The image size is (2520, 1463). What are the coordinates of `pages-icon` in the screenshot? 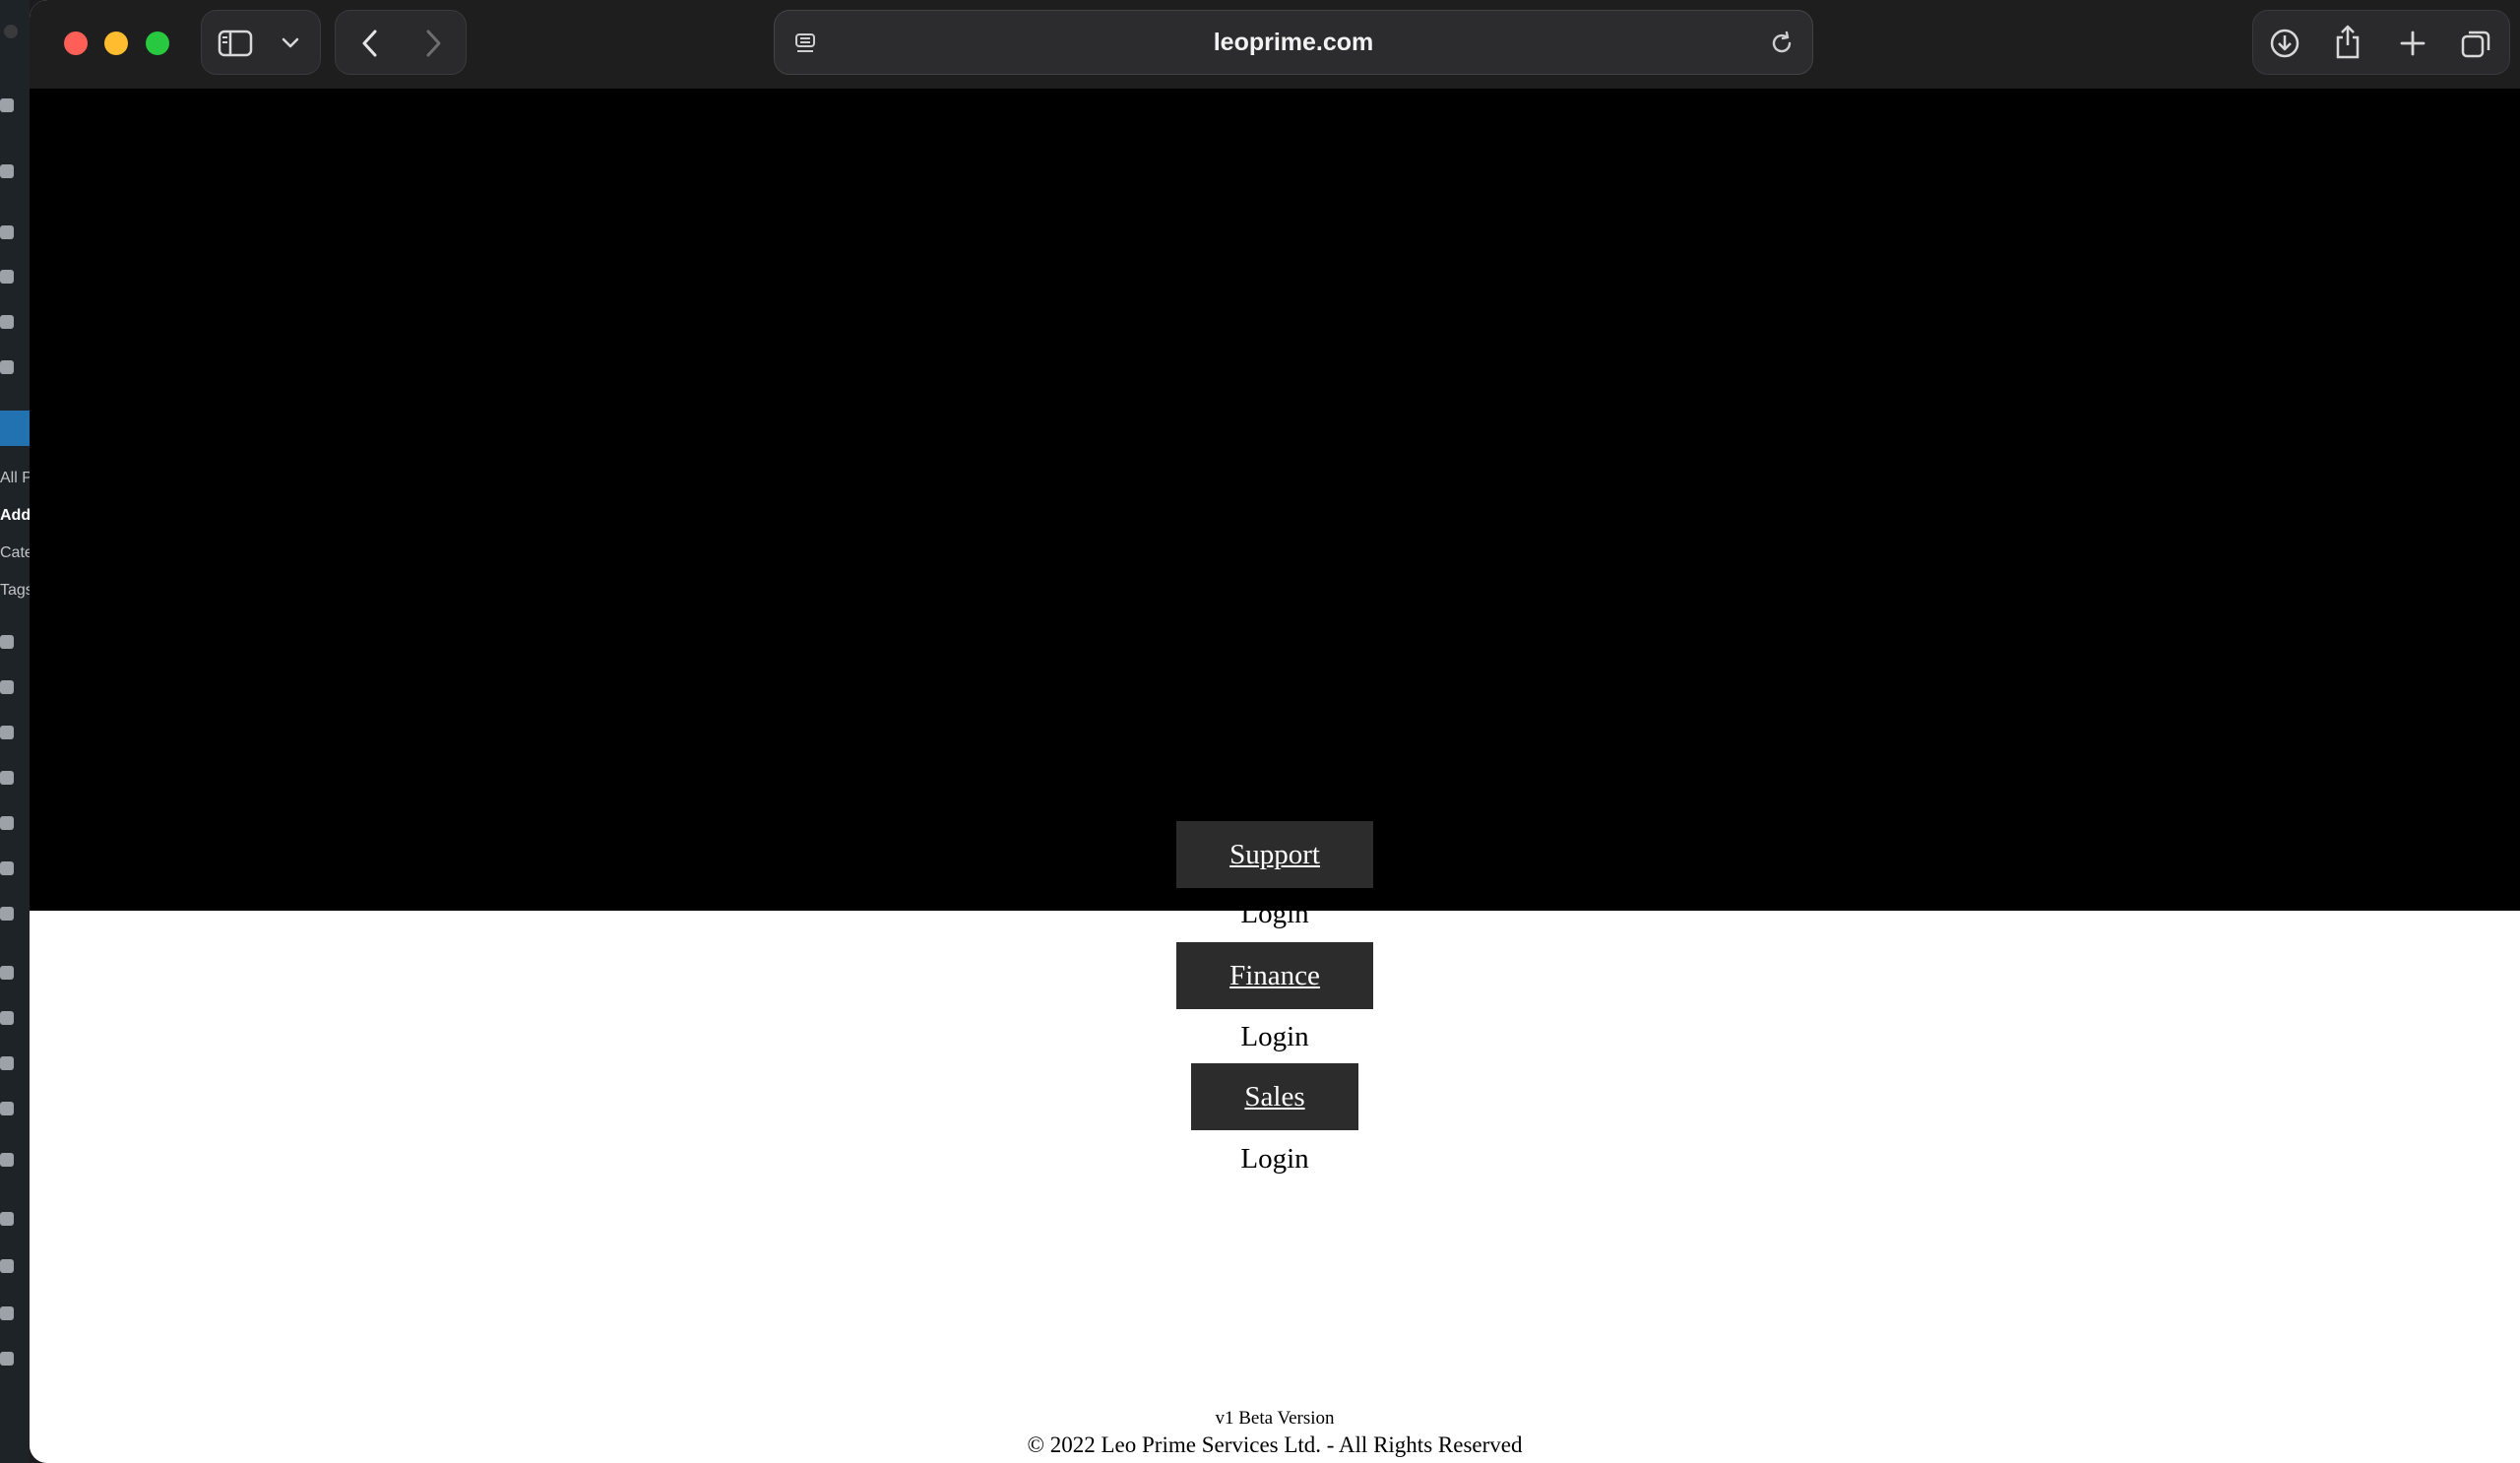 It's located at (7, 687).